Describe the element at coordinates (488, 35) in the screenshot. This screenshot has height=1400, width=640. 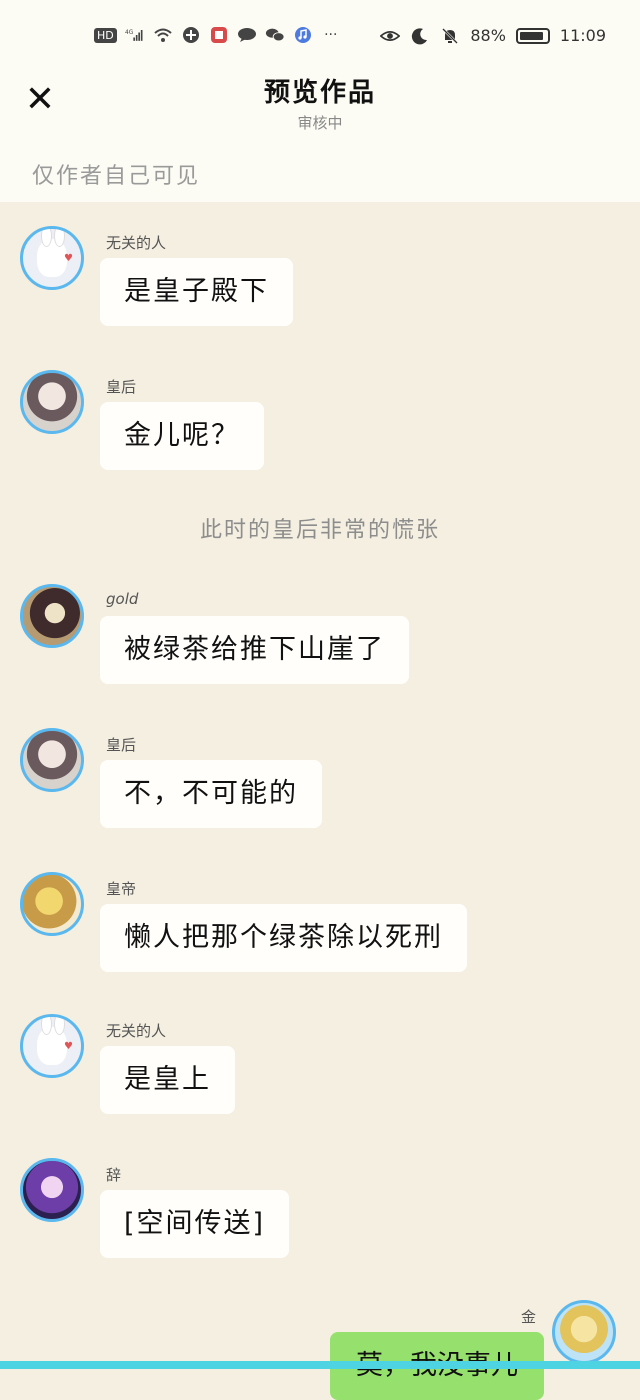
I see `battery-percent: 88%` at that location.